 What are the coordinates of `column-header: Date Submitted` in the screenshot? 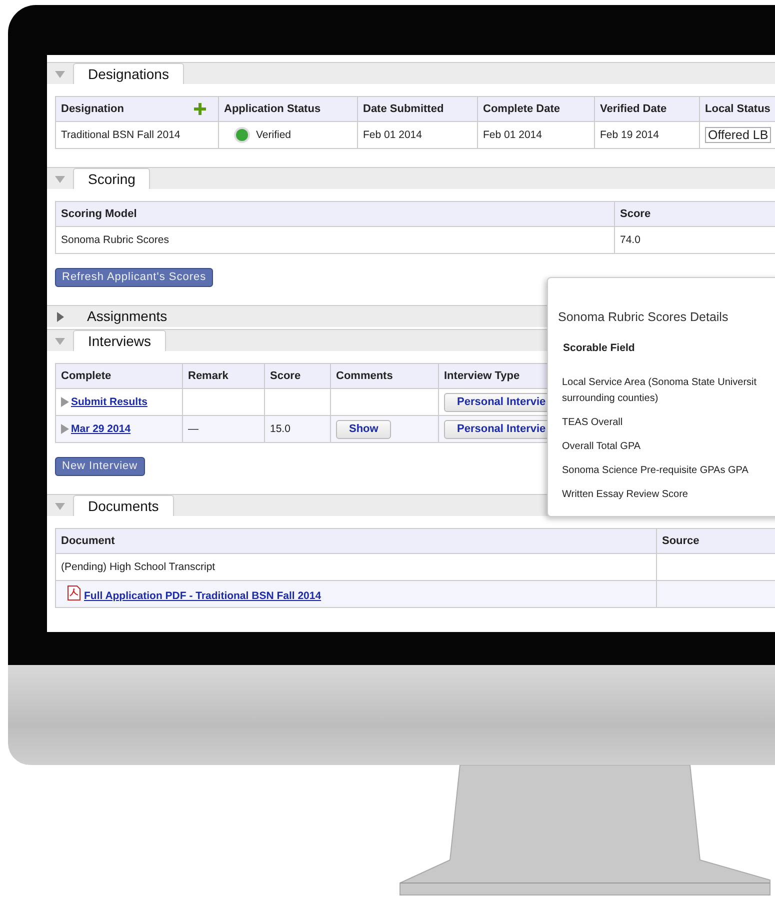 It's located at (418, 109).